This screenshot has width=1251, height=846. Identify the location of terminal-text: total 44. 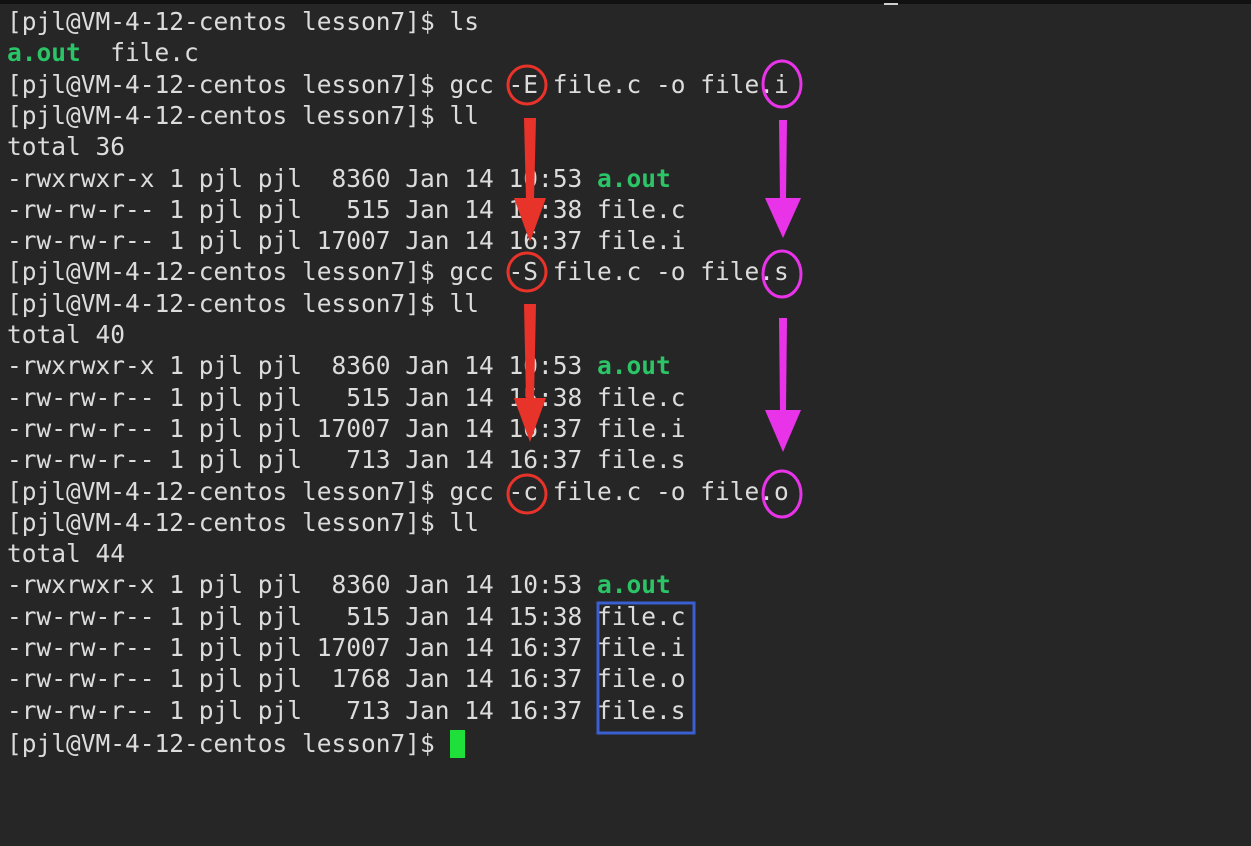
(66, 554).